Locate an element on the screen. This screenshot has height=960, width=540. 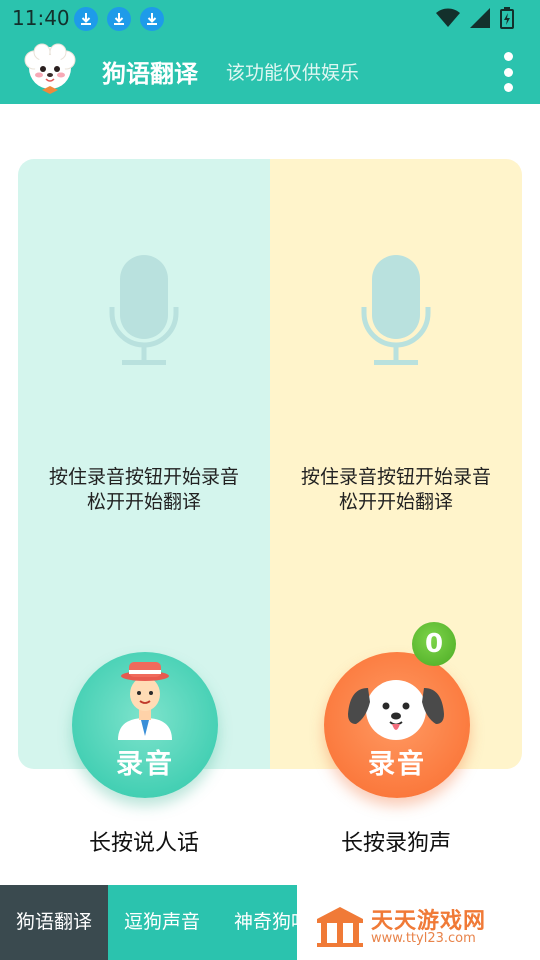
dog-record-button: 录音 is located at coordinates (397, 725).